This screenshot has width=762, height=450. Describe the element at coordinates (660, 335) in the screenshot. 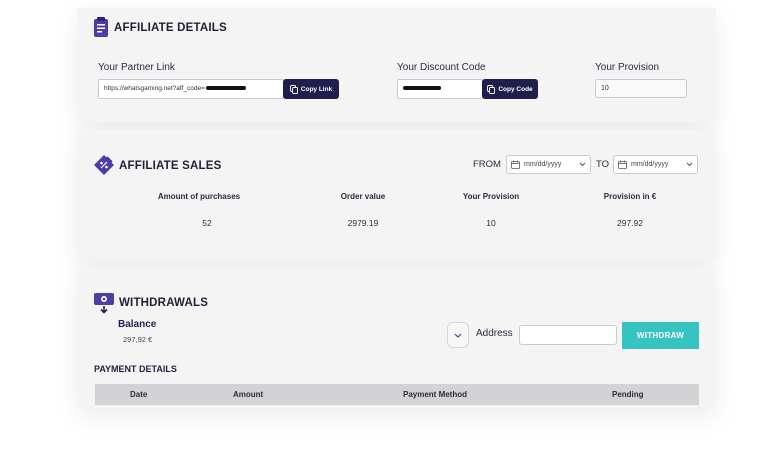

I see `withdraw-button: WITHDRAW` at that location.